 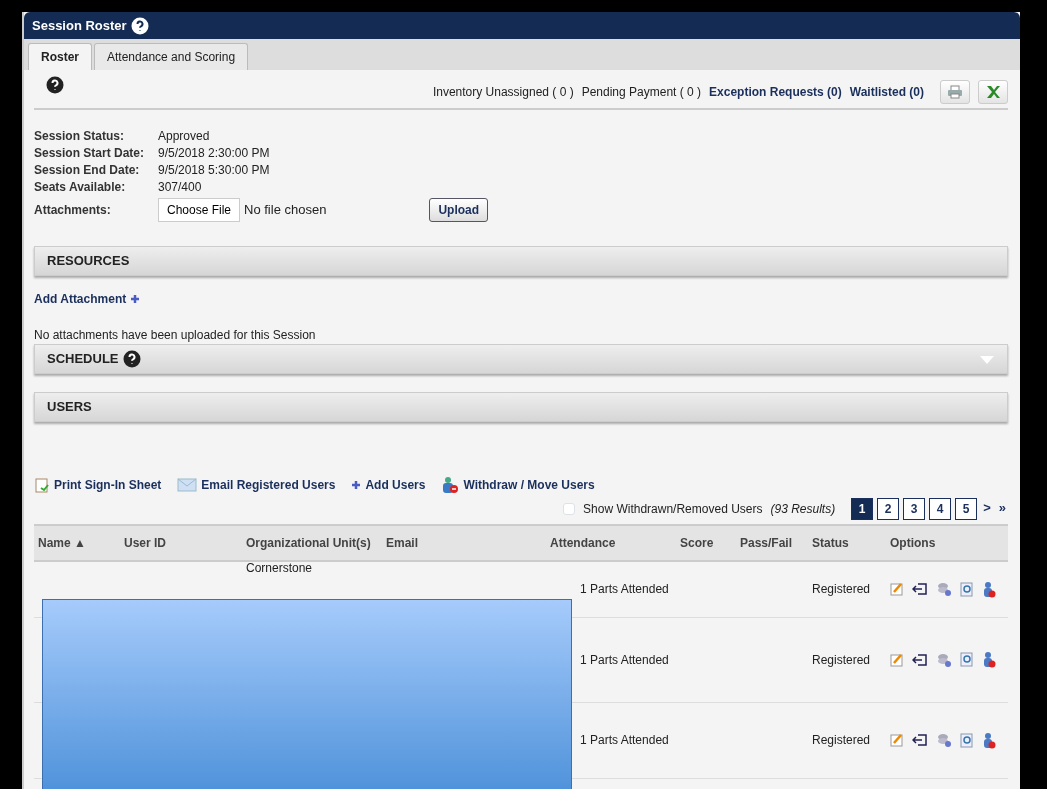 I want to click on excel-export-button, so click(x=993, y=92).